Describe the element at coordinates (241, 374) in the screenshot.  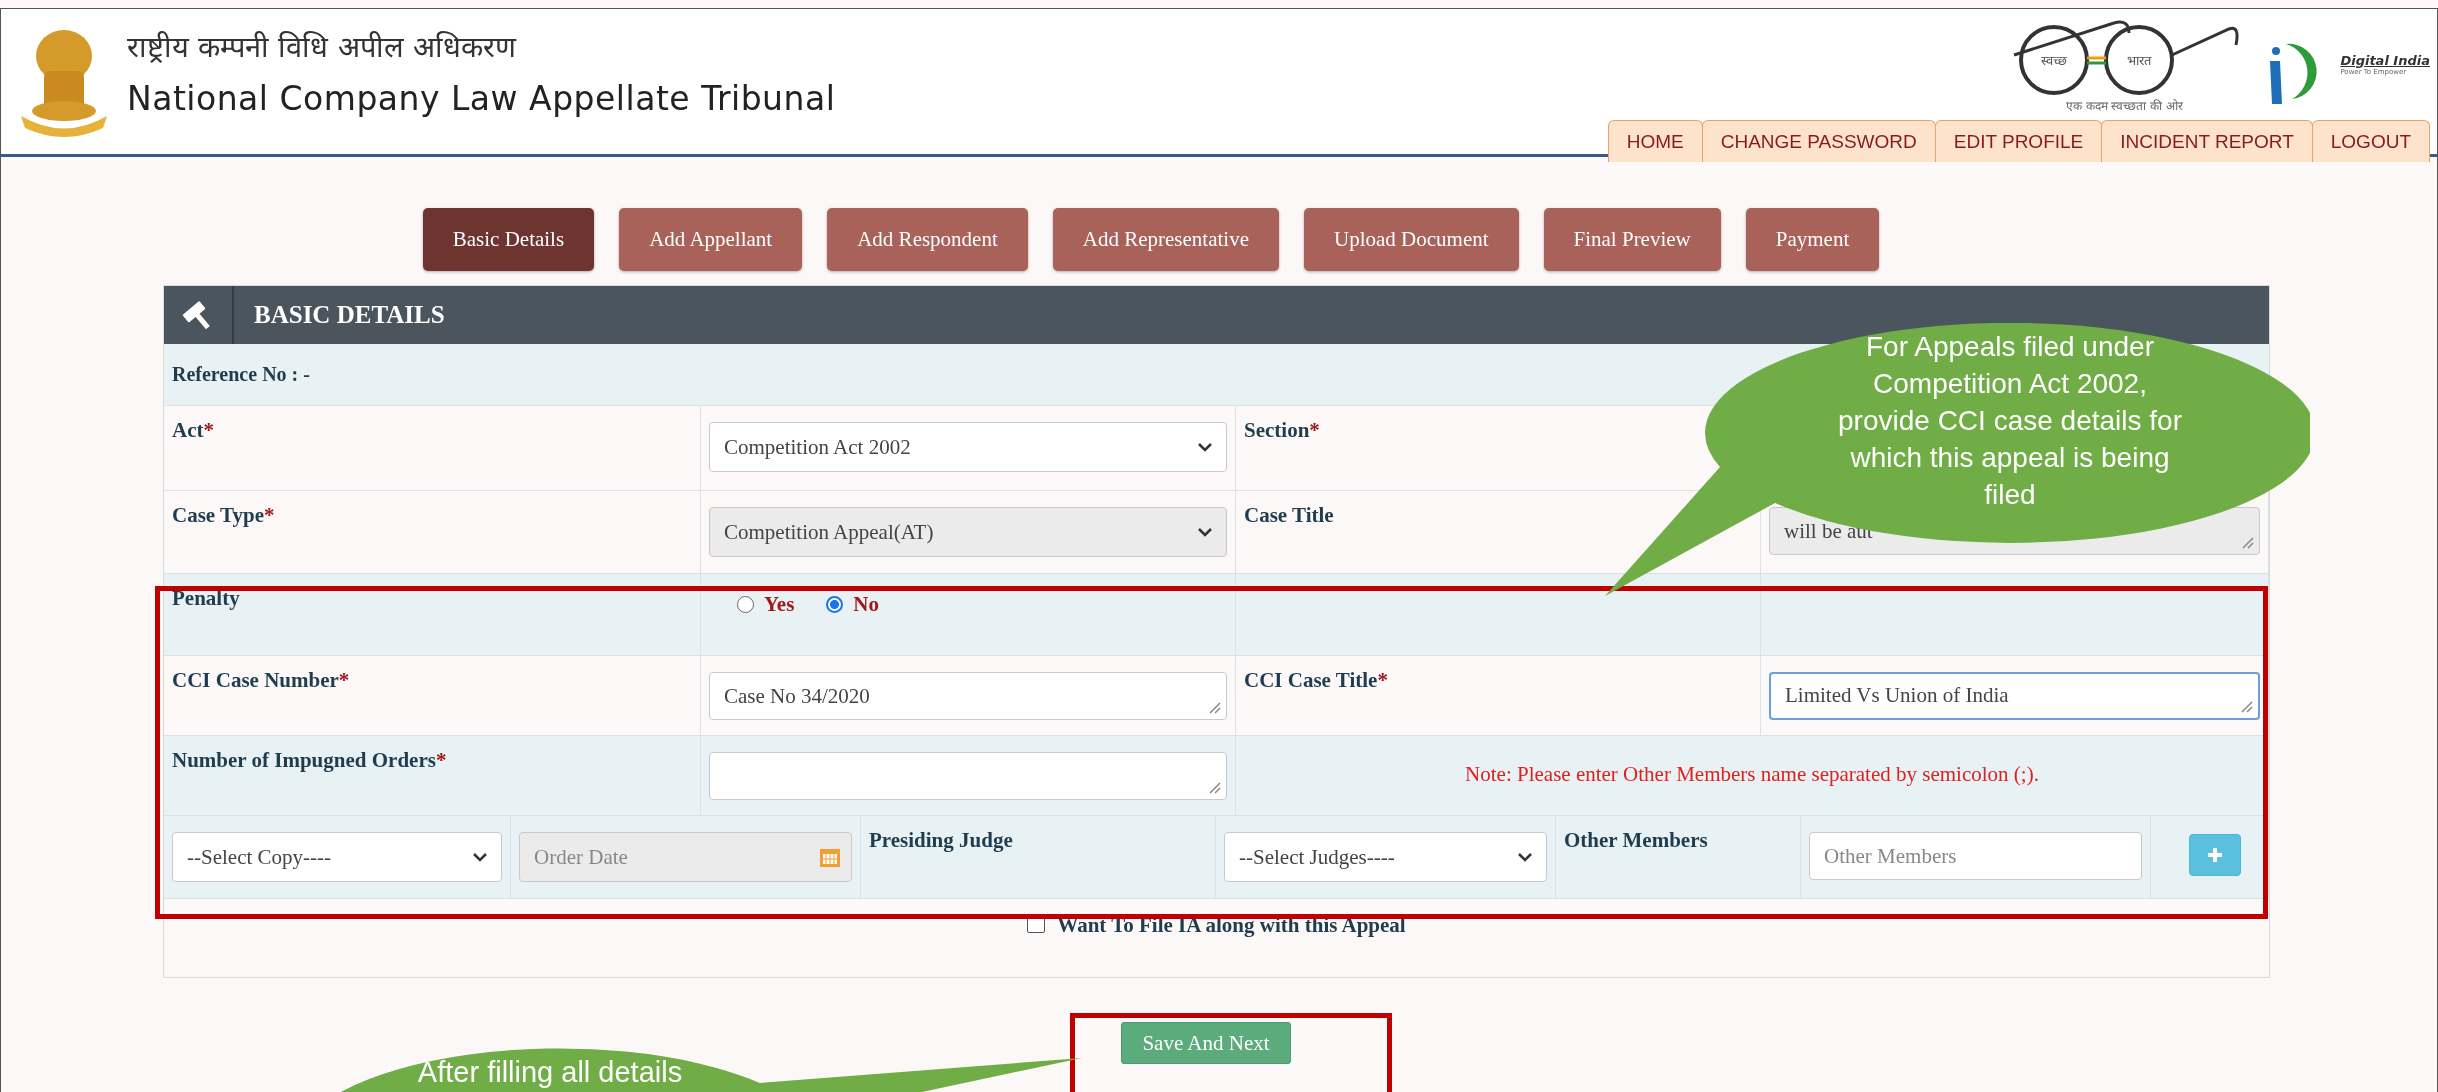
I see `reference-number: Reference No : -` at that location.